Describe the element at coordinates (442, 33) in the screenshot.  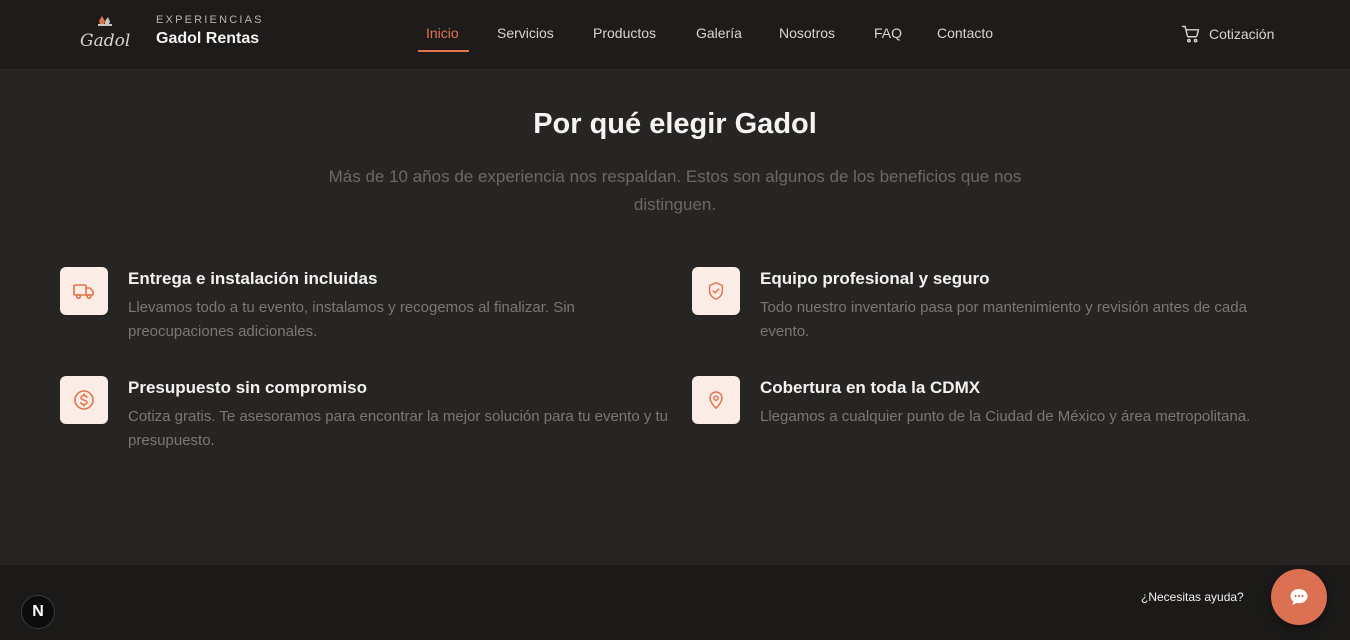
I see `nav-item-inicio: Inicio` at that location.